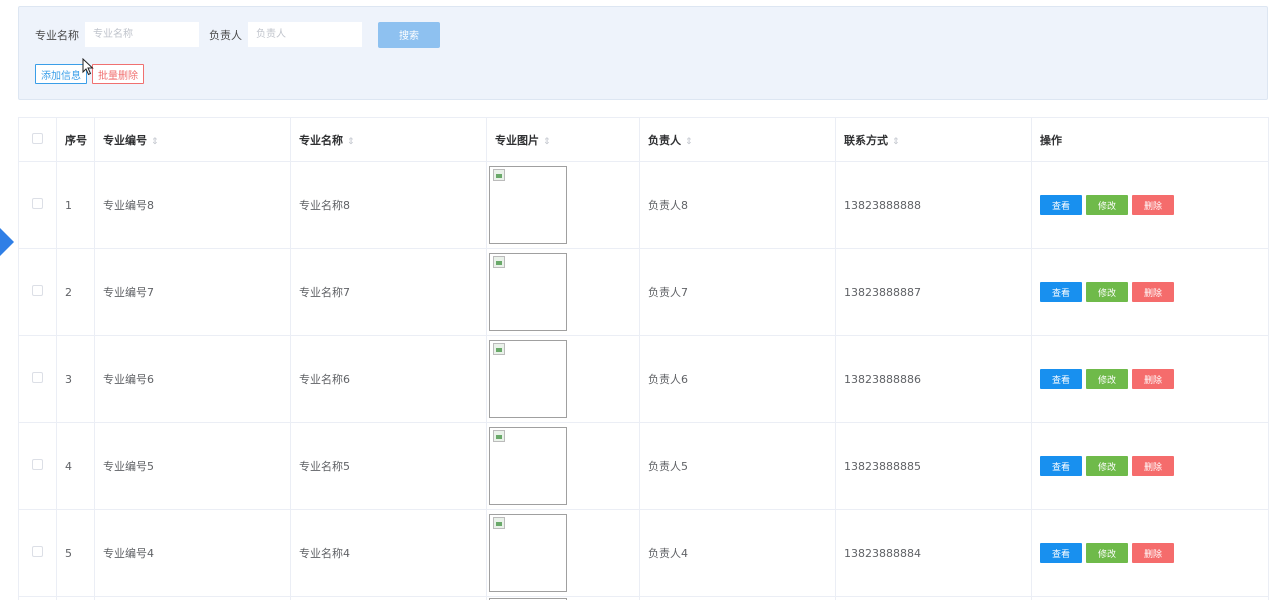 Image resolution: width=1269 pixels, height=600 pixels. I want to click on row-major-name: 专业名称8, so click(388, 205).